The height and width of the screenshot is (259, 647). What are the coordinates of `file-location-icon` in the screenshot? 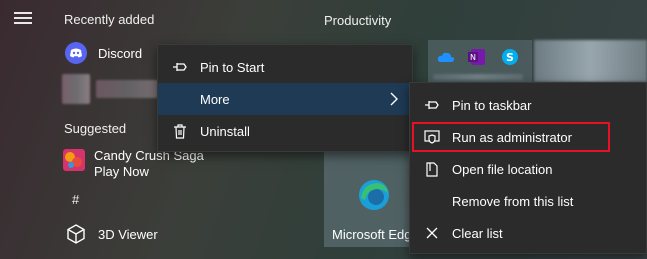 It's located at (432, 169).